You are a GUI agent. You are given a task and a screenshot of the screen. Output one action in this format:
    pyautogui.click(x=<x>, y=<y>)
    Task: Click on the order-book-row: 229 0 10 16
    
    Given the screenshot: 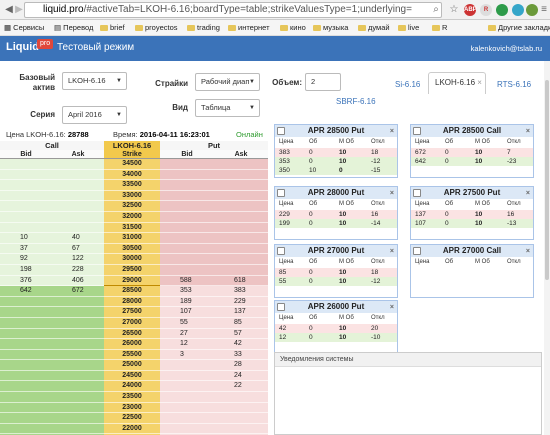 What is the action you would take?
    pyautogui.click(x=336, y=214)
    